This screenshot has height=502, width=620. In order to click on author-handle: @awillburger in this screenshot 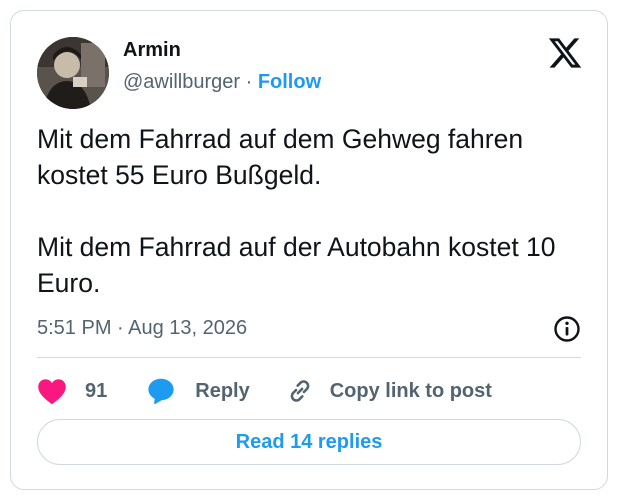, I will do `click(181, 82)`.